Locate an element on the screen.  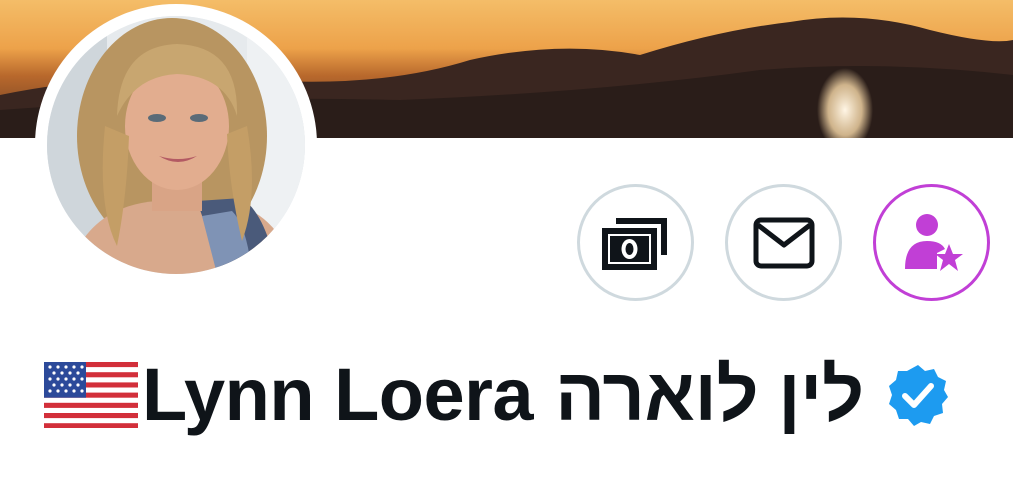
send-message-button is located at coordinates (783, 242).